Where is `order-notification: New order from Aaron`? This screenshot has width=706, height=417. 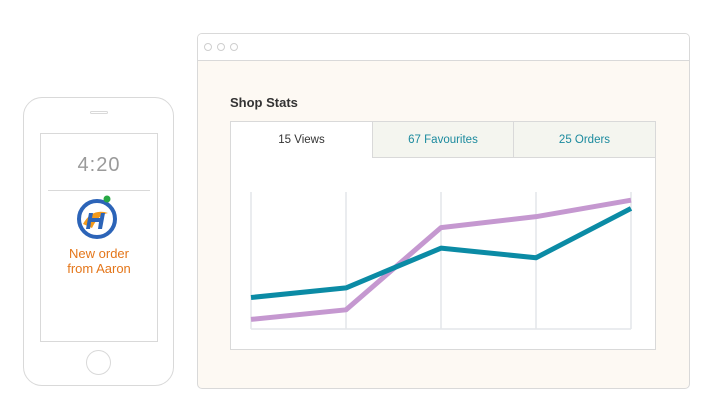 order-notification: New order from Aaron is located at coordinates (99, 261).